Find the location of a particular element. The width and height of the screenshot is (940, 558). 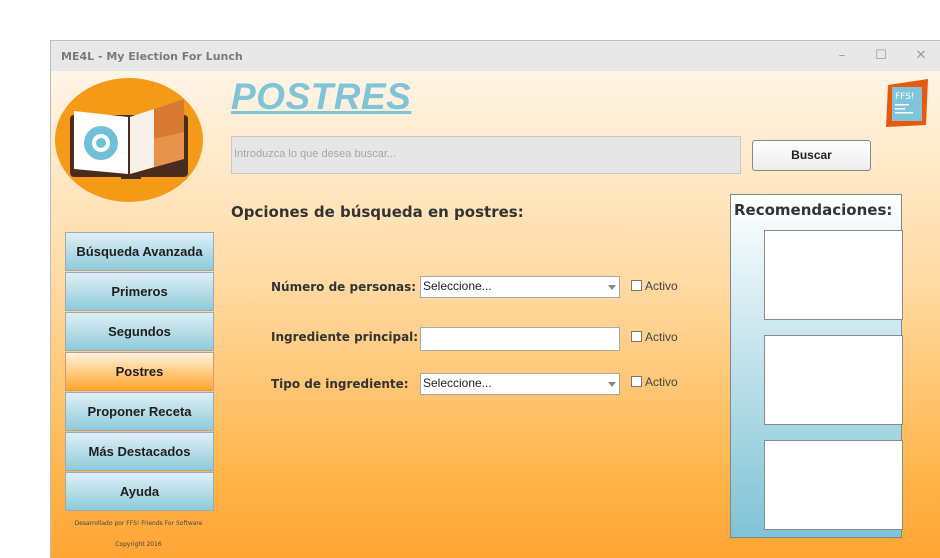

recommendations-panel: Recomendaciones: is located at coordinates (816, 366).